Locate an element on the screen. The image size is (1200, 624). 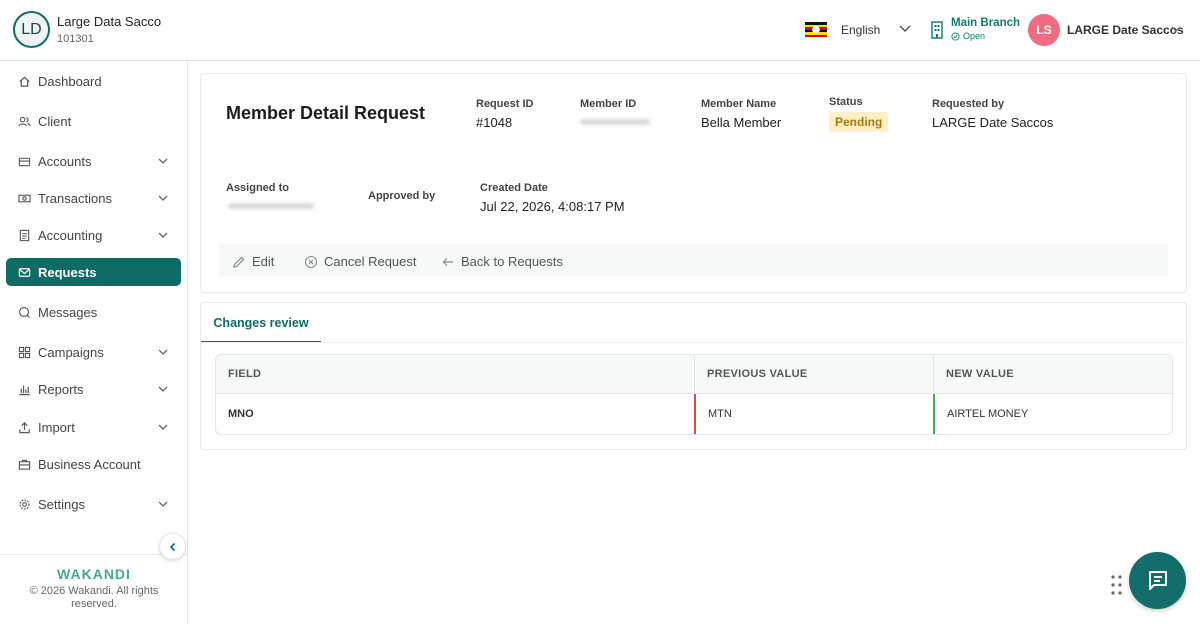
gear-icon is located at coordinates (24, 504).